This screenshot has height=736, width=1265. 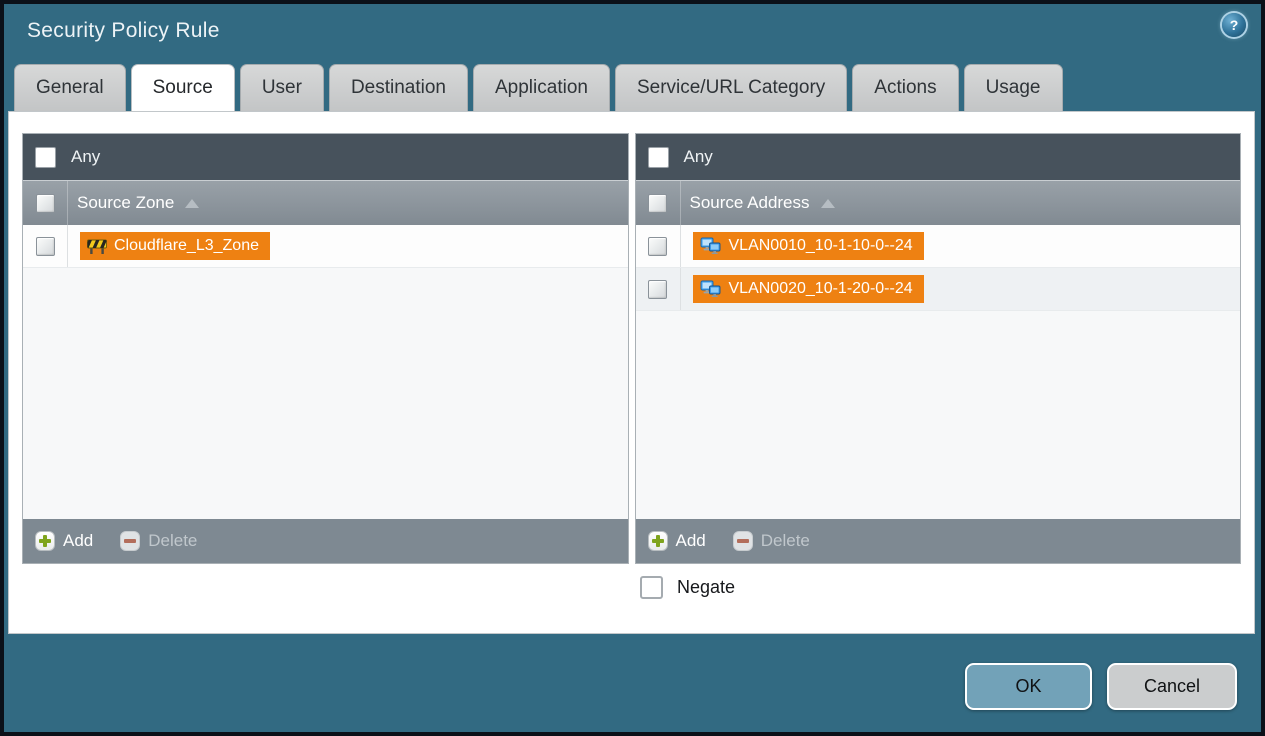 I want to click on source-zone-column-label: Source Zone, so click(x=126, y=202).